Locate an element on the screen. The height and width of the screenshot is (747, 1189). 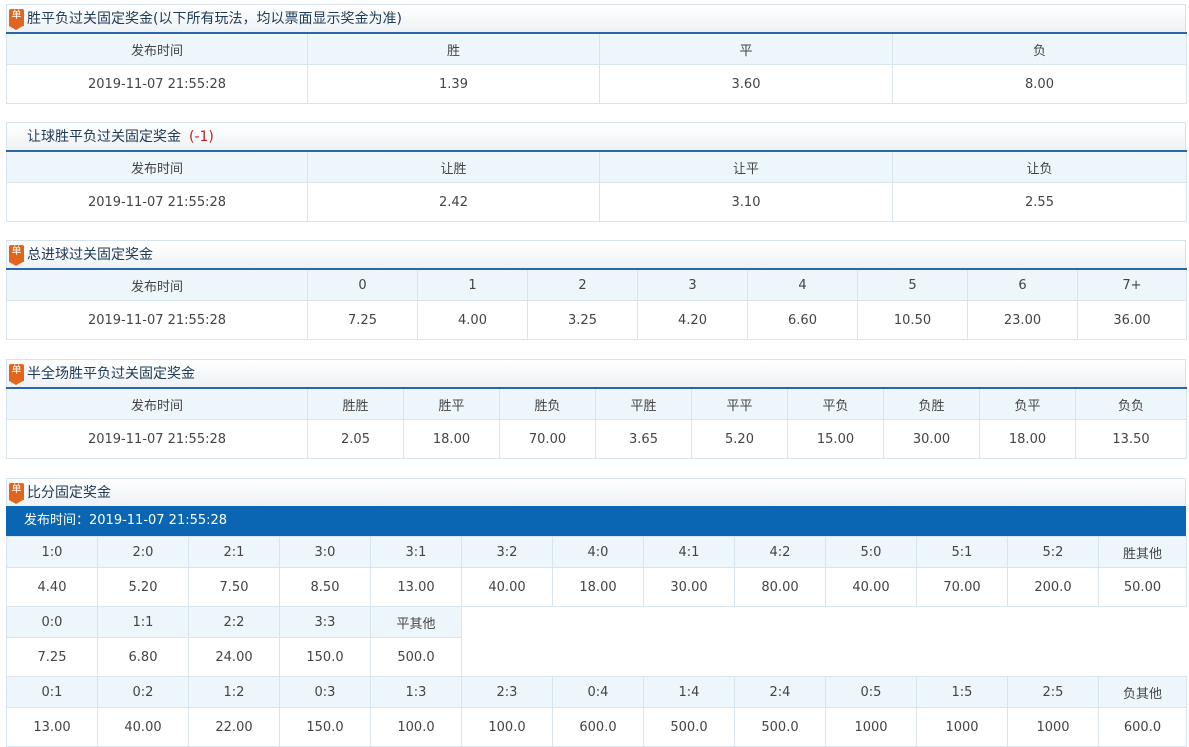
odds-cell: 50.00 is located at coordinates (1142, 587).